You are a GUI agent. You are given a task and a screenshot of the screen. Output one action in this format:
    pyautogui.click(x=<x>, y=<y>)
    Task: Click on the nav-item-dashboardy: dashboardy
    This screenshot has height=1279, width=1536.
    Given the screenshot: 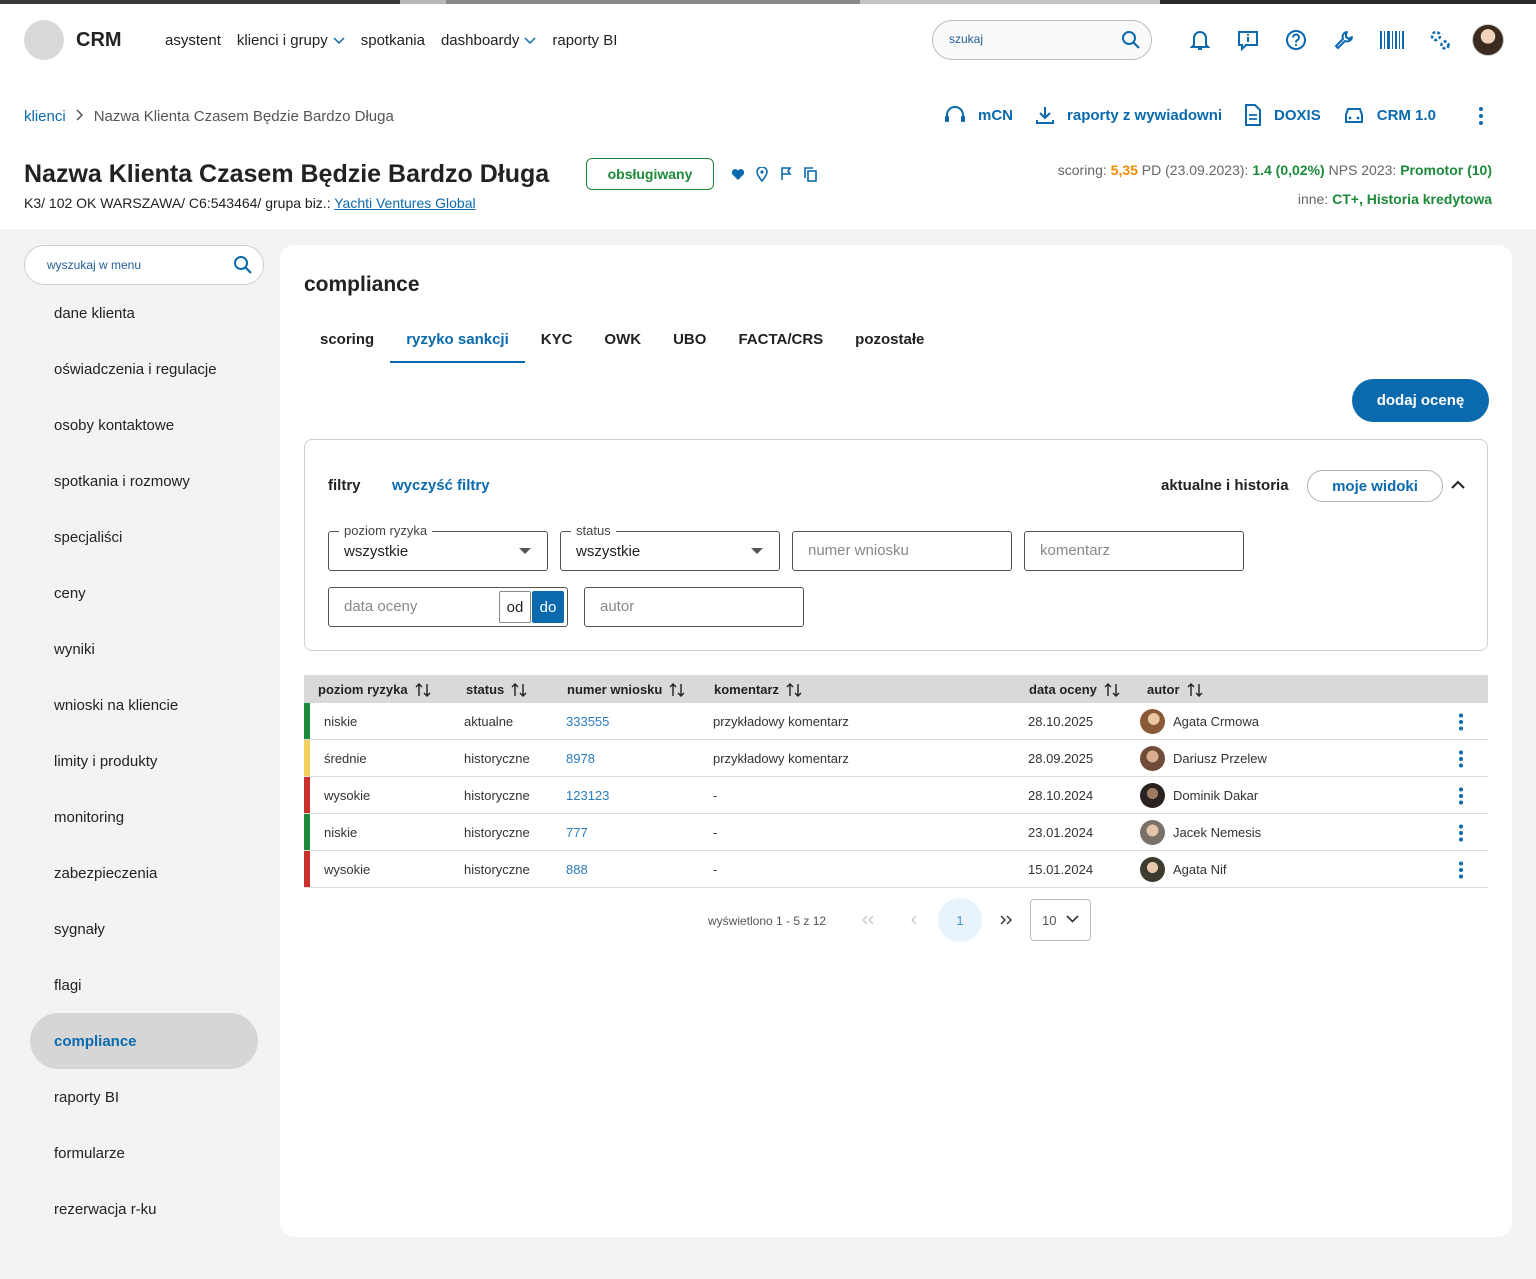 What is the action you would take?
    pyautogui.click(x=488, y=40)
    